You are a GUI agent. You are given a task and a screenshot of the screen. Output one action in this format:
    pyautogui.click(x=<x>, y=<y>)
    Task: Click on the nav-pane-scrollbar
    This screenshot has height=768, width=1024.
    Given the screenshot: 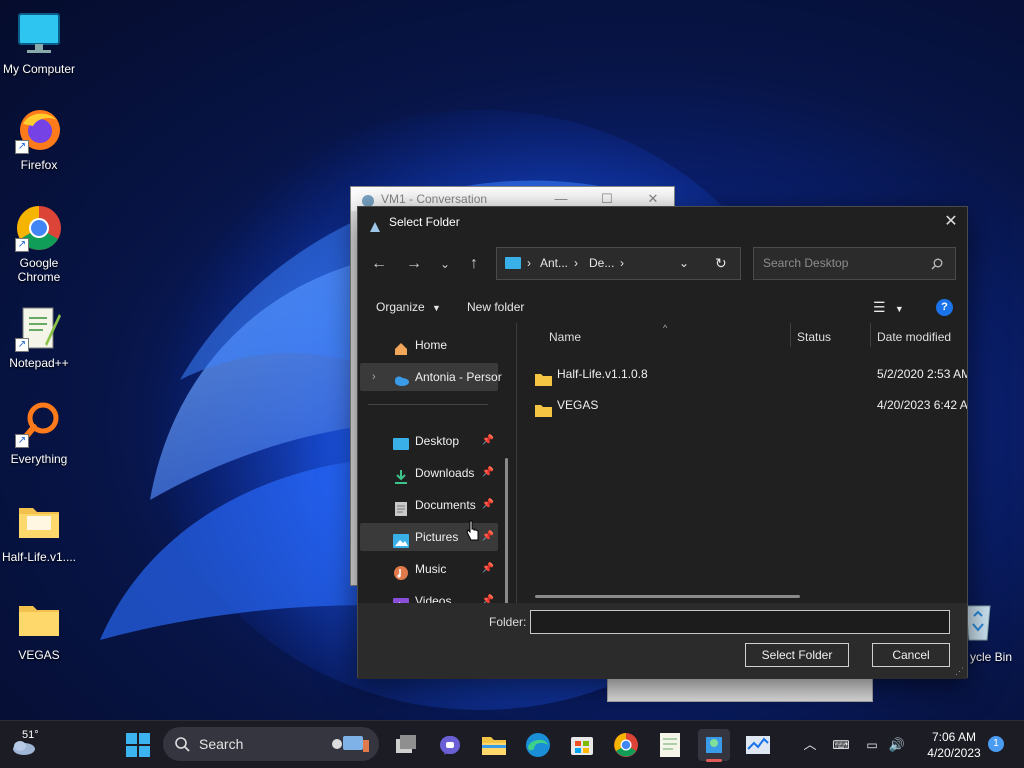 What is the action you would take?
    pyautogui.click(x=506, y=530)
    